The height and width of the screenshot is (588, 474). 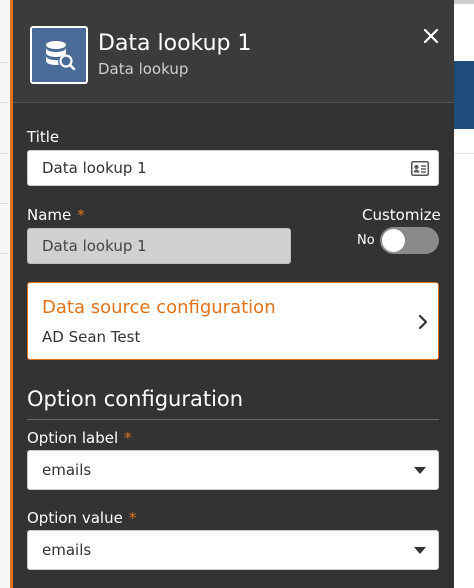 I want to click on option-value-selected: emails, so click(x=67, y=550).